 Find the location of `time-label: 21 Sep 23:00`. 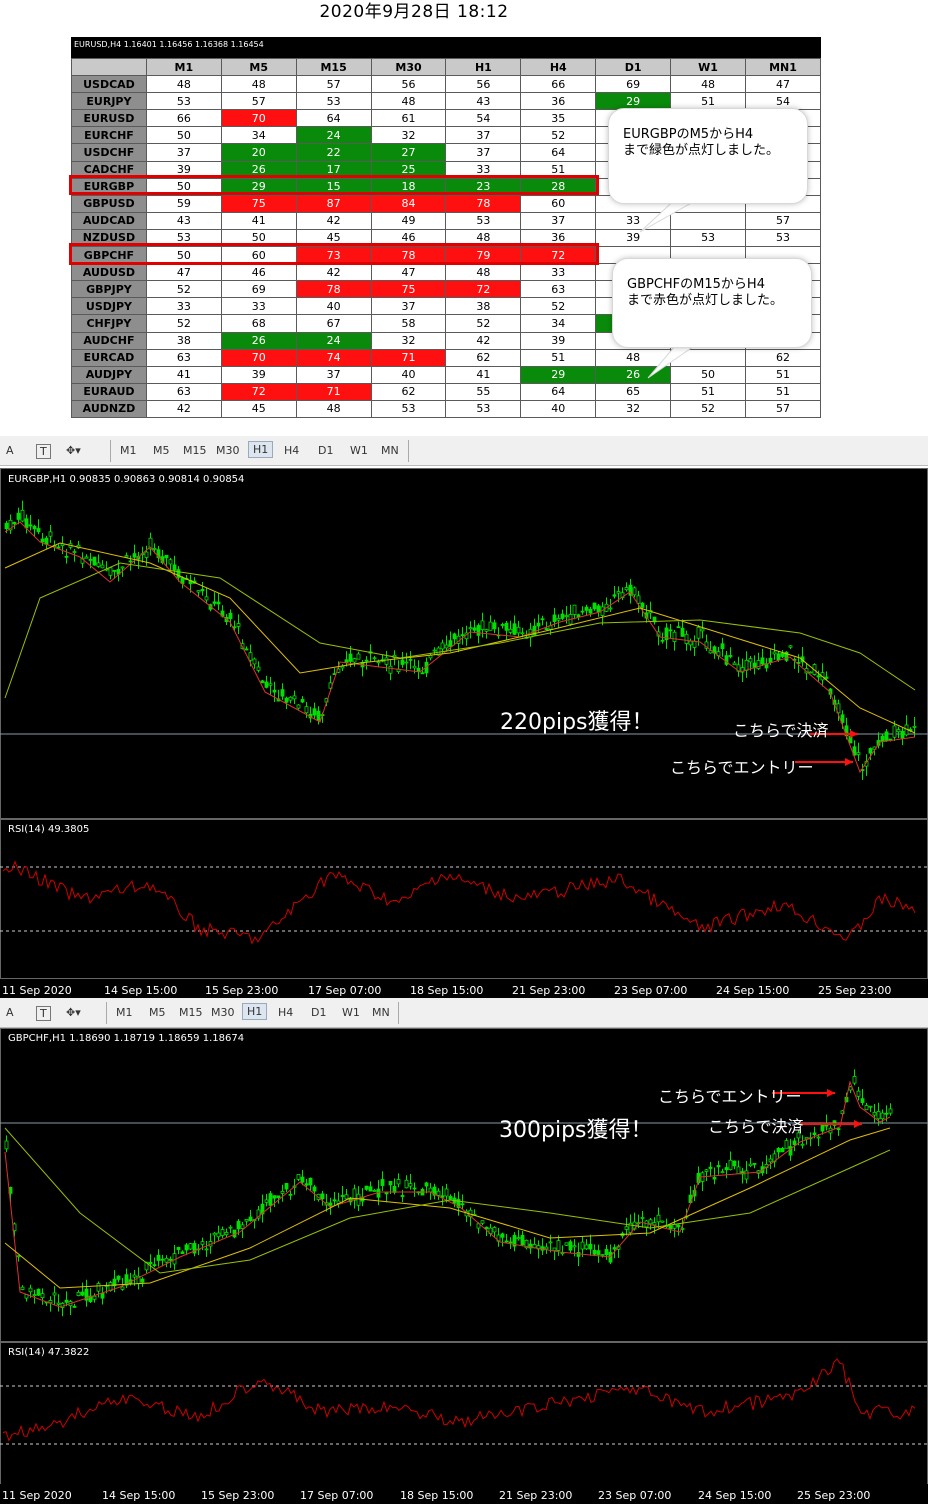

time-label: 21 Sep 23:00 is located at coordinates (549, 990).